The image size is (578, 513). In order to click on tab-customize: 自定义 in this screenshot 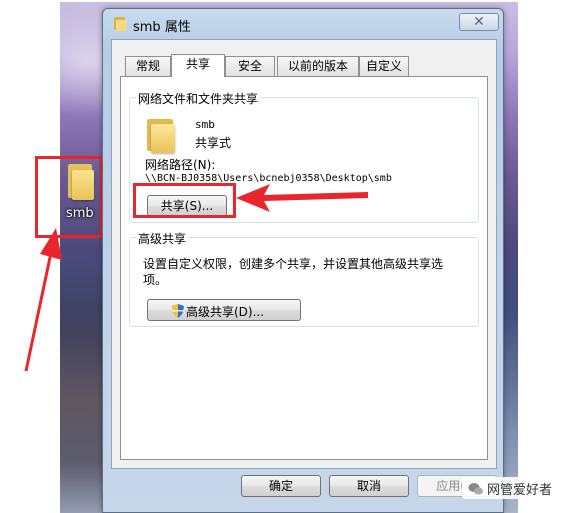, I will do `click(384, 66)`.